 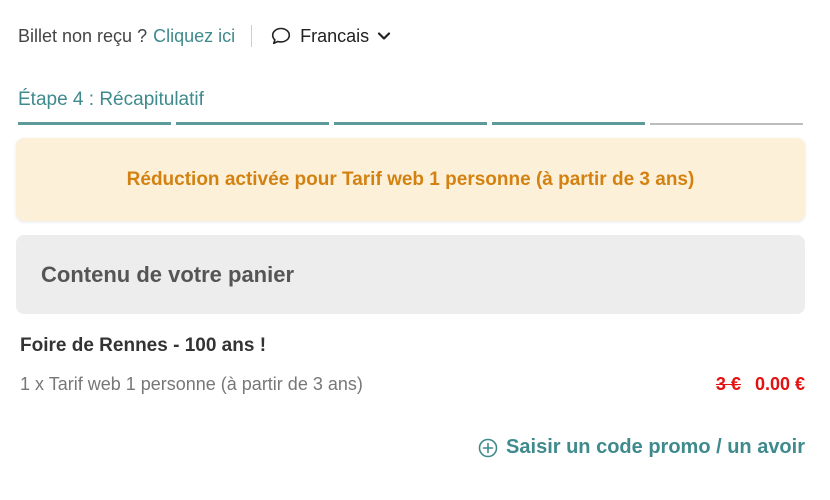 What do you see at coordinates (492, 448) in the screenshot?
I see `plus-circle-icon` at bounding box center [492, 448].